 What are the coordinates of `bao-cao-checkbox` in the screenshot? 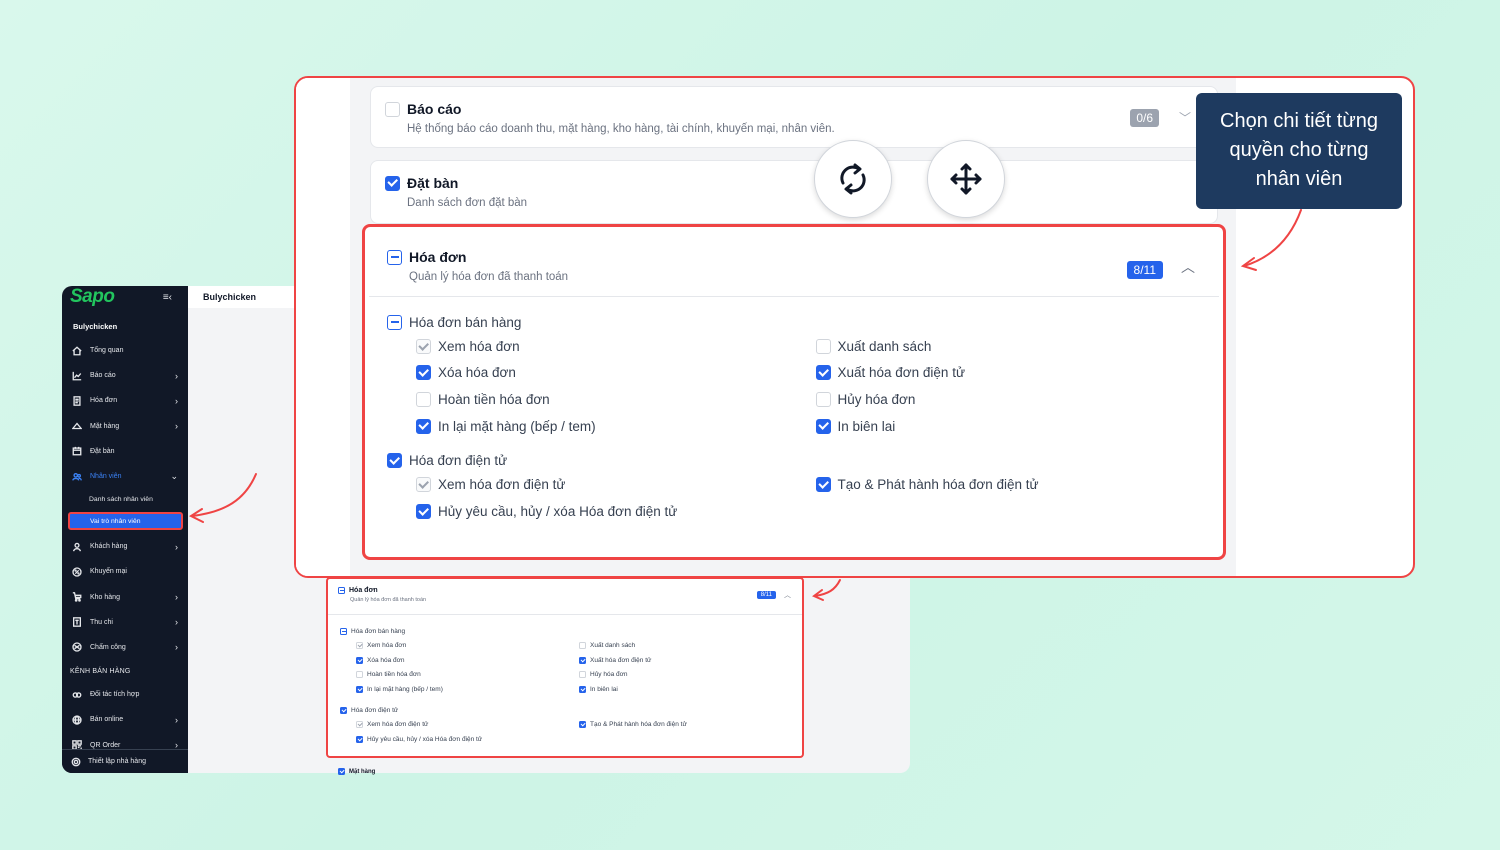 It's located at (392, 109).